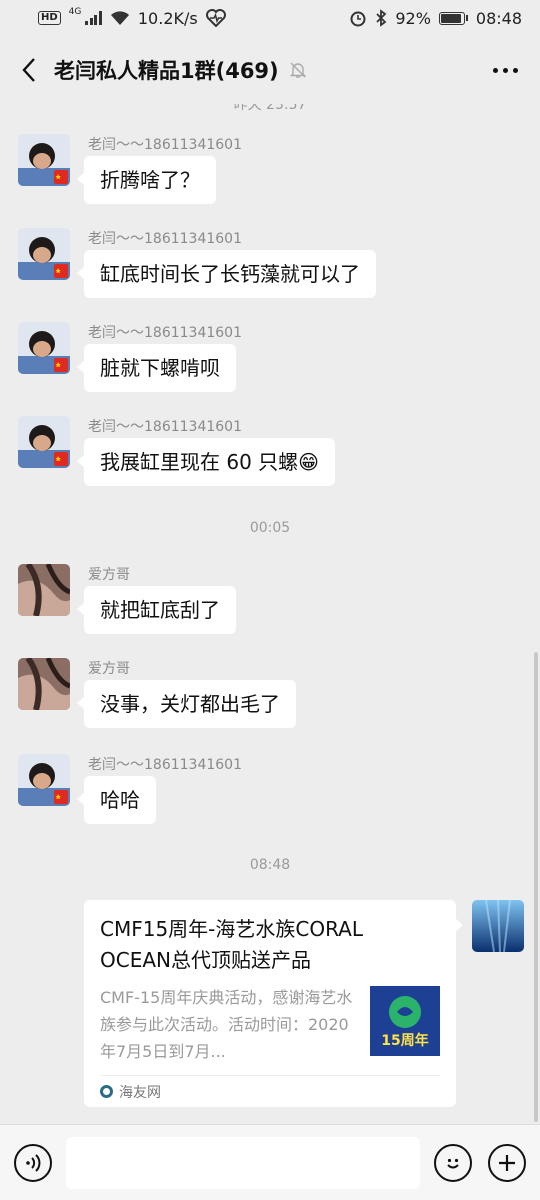 The width and height of the screenshot is (540, 1200). I want to click on message-bubble: 脏就下螺啃呗, so click(156, 368).